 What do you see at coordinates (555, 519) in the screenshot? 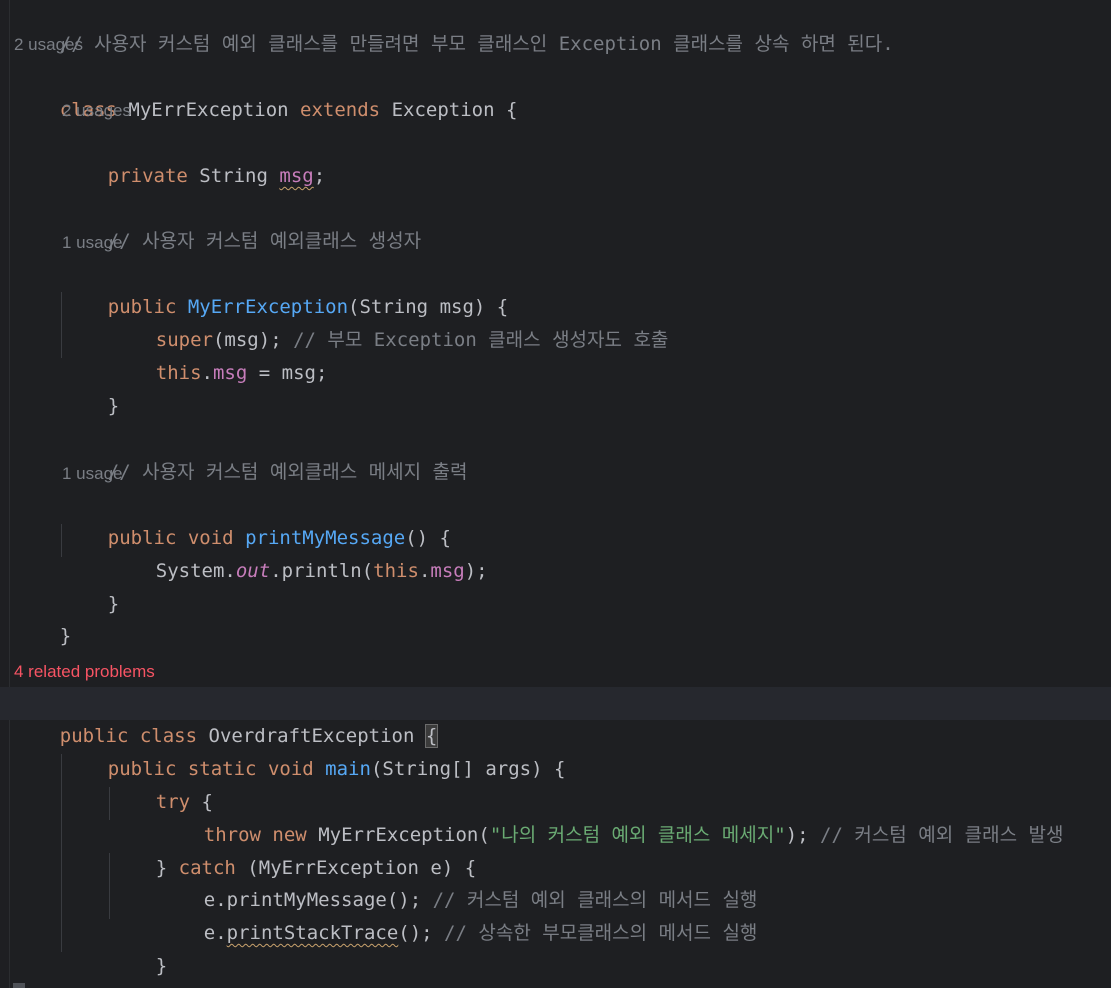
I see `code-line: public void printMyMessage() {` at bounding box center [555, 519].